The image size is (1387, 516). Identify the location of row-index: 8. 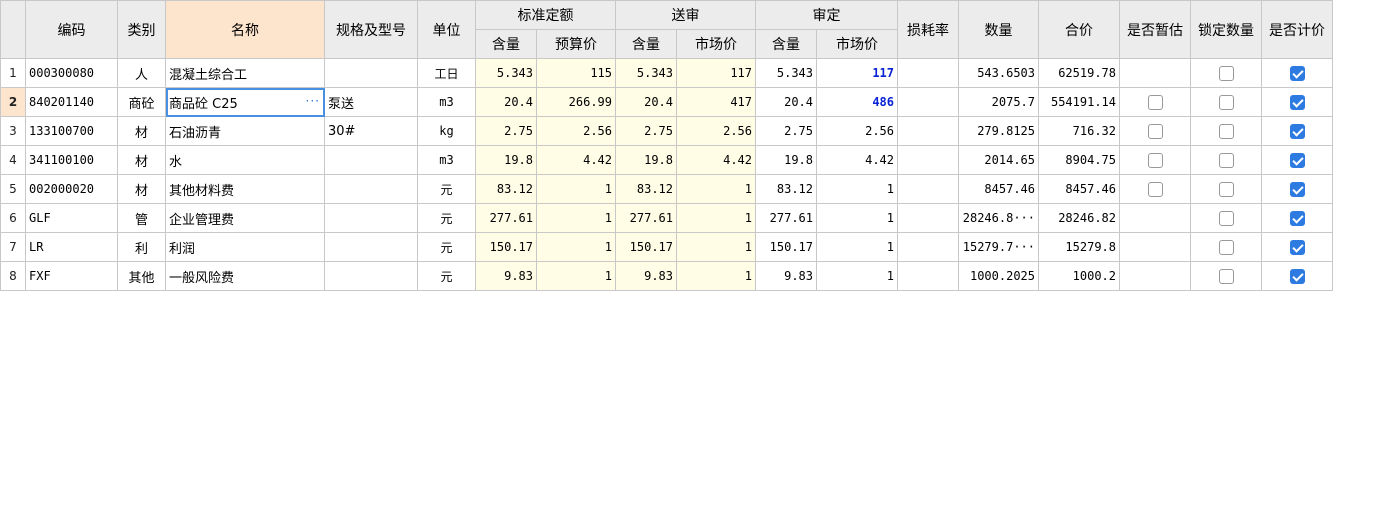
(13, 276).